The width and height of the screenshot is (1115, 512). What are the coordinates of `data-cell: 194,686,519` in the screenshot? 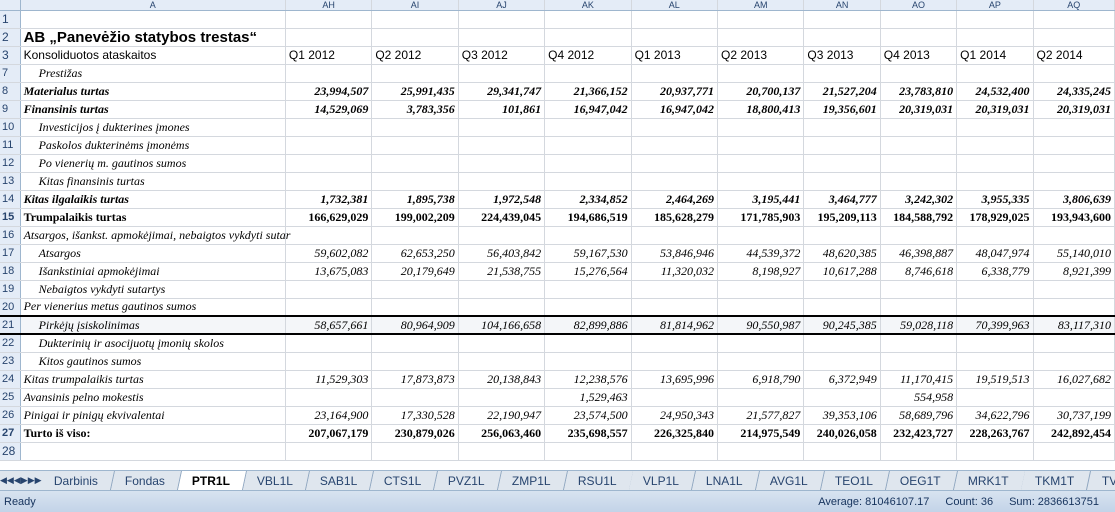 It's located at (588, 217).